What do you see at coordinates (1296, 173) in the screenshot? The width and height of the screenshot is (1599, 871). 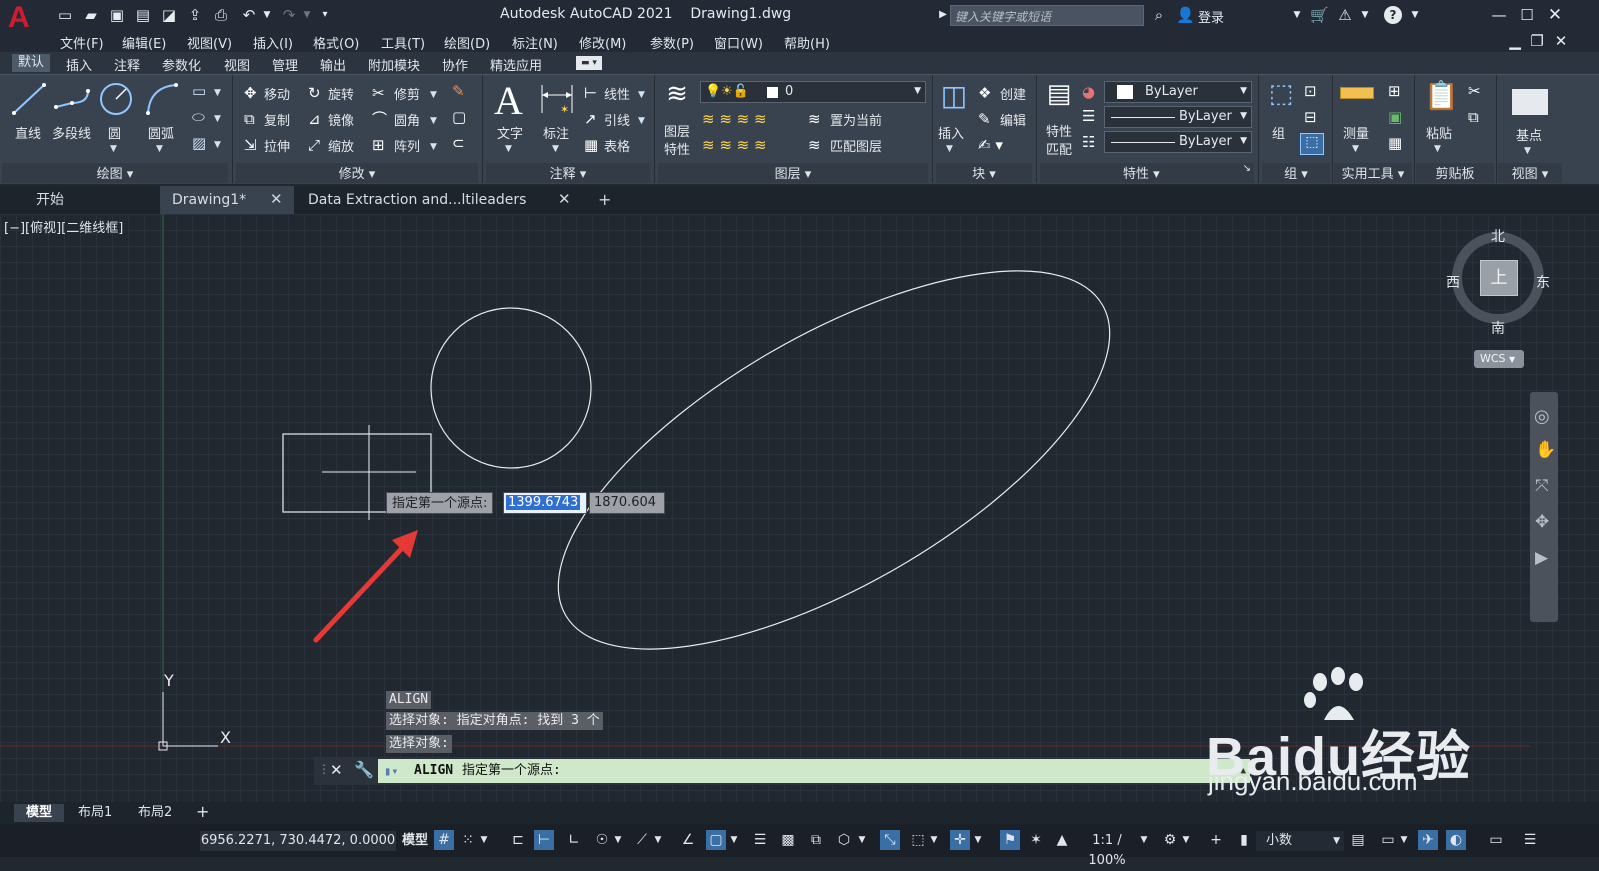 I see `groups-panel-title: 组 ▾` at bounding box center [1296, 173].